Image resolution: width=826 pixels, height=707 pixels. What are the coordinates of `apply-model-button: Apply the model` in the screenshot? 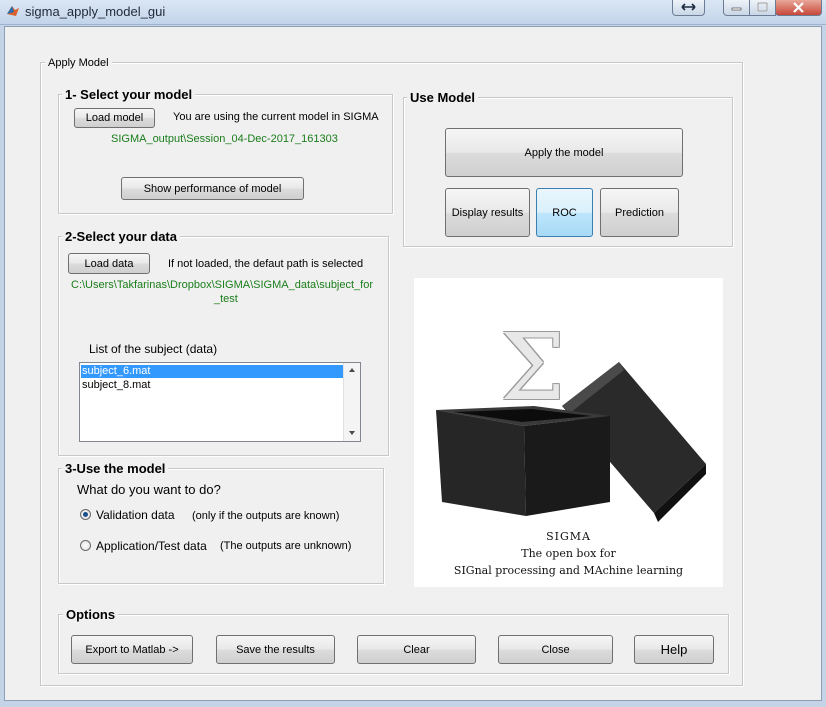 It's located at (564, 152).